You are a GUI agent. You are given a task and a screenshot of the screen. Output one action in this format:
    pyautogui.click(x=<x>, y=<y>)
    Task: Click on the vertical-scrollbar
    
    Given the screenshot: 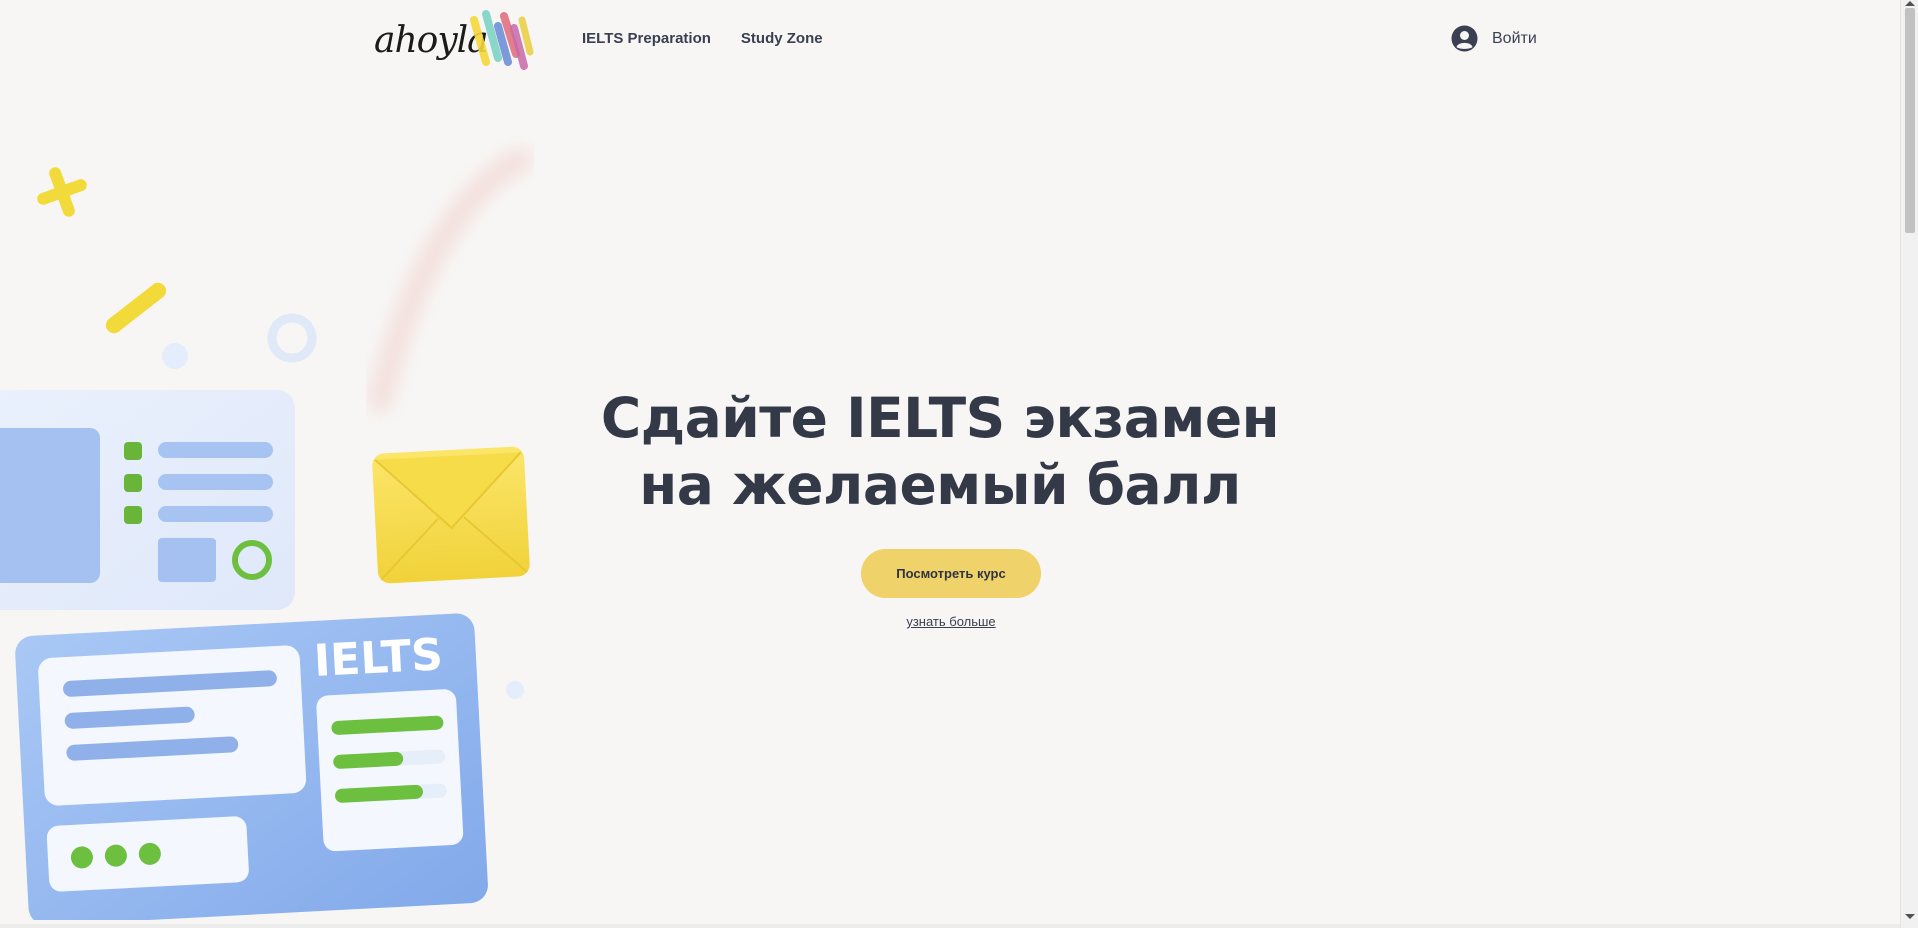 What is the action you would take?
    pyautogui.click(x=1909, y=464)
    